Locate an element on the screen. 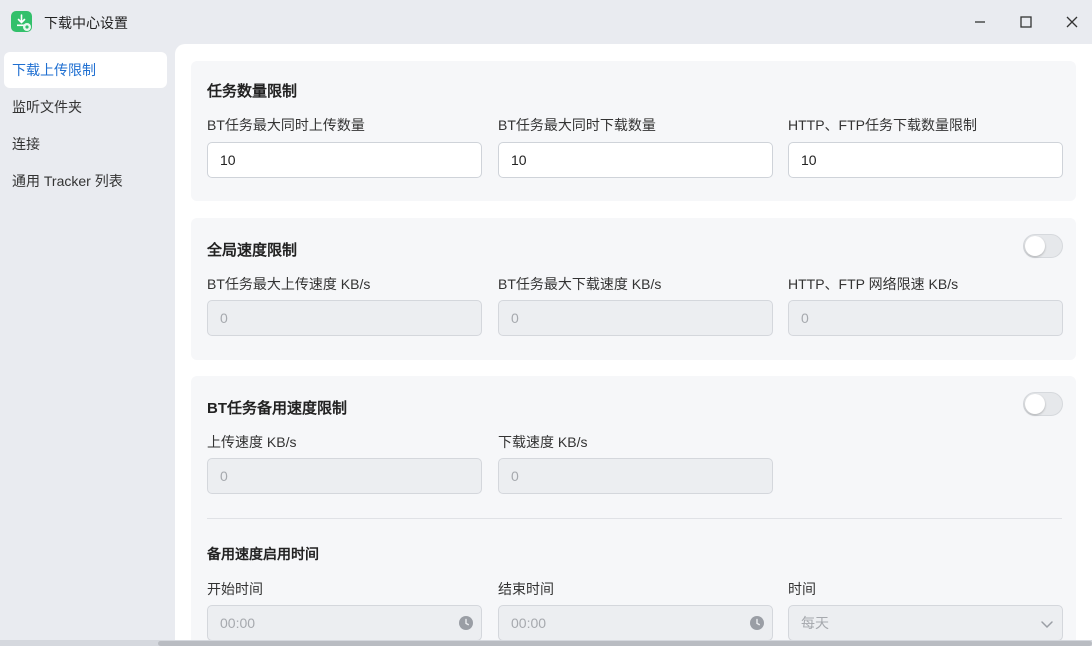 The width and height of the screenshot is (1092, 646). bt-max-upload-speed-label: BT任务最大上传速度 KB/s is located at coordinates (289, 284).